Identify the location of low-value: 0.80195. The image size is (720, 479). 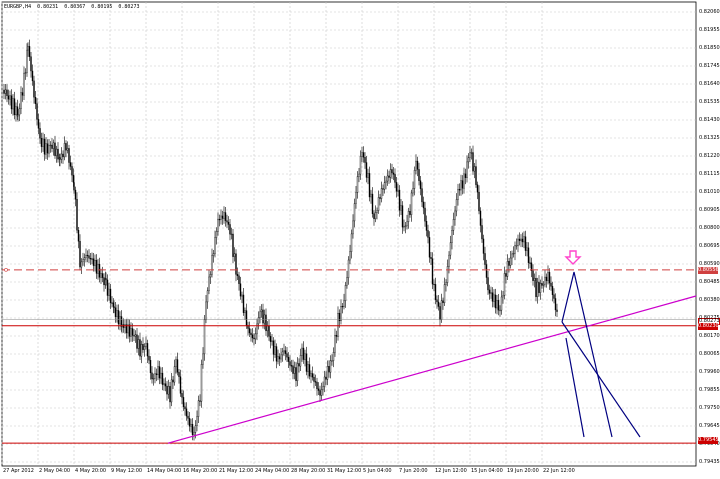
(102, 7).